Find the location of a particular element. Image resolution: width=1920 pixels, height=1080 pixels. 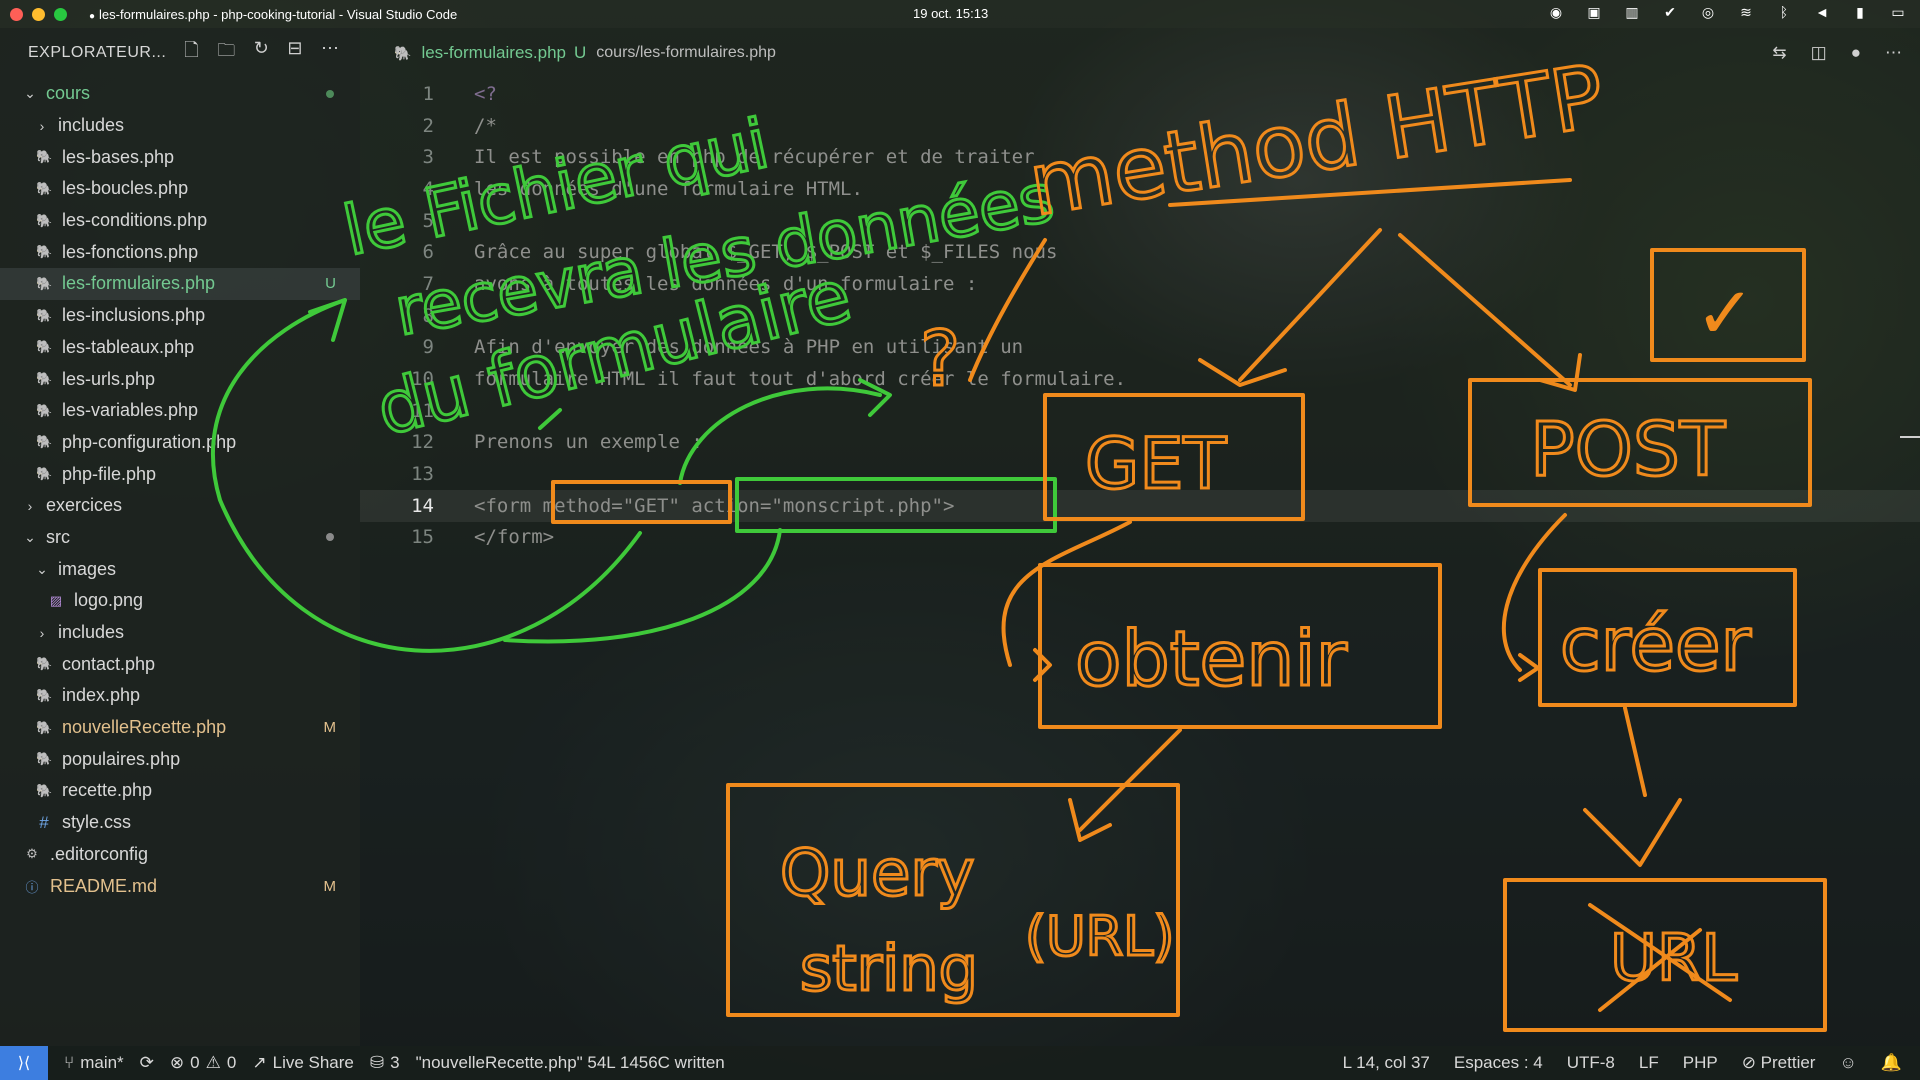

code-line: 4 les données d'une formulaire HTML. is located at coordinates (1140, 189).